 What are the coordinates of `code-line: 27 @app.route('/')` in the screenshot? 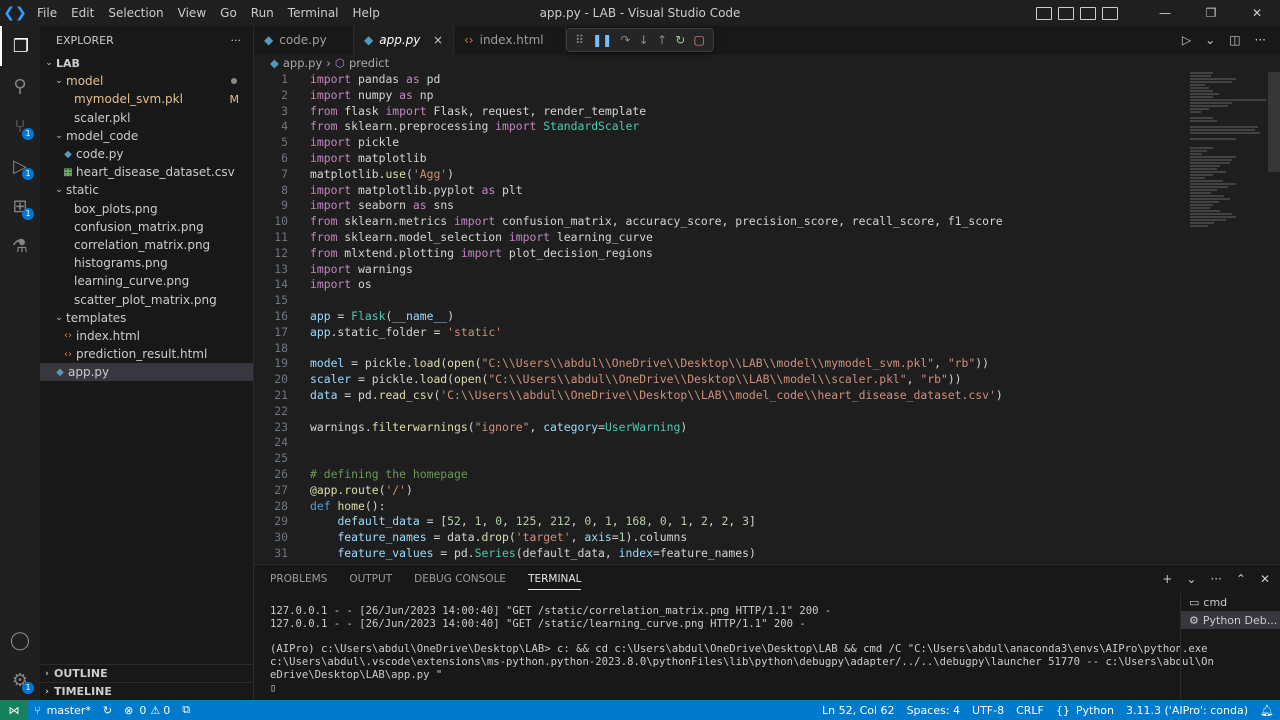 It's located at (767, 491).